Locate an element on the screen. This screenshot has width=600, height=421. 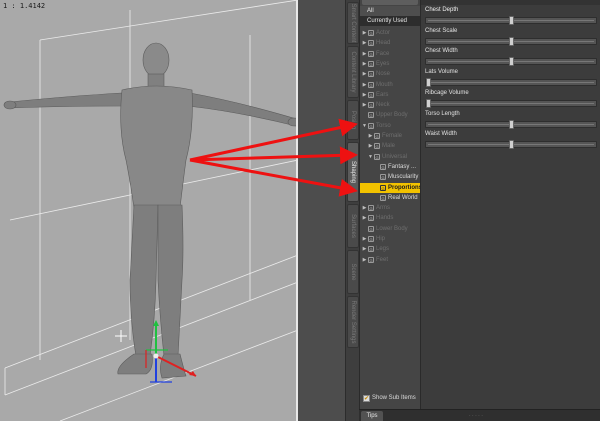
category-item: ▶ G Eyes is located at coordinates (390, 64).